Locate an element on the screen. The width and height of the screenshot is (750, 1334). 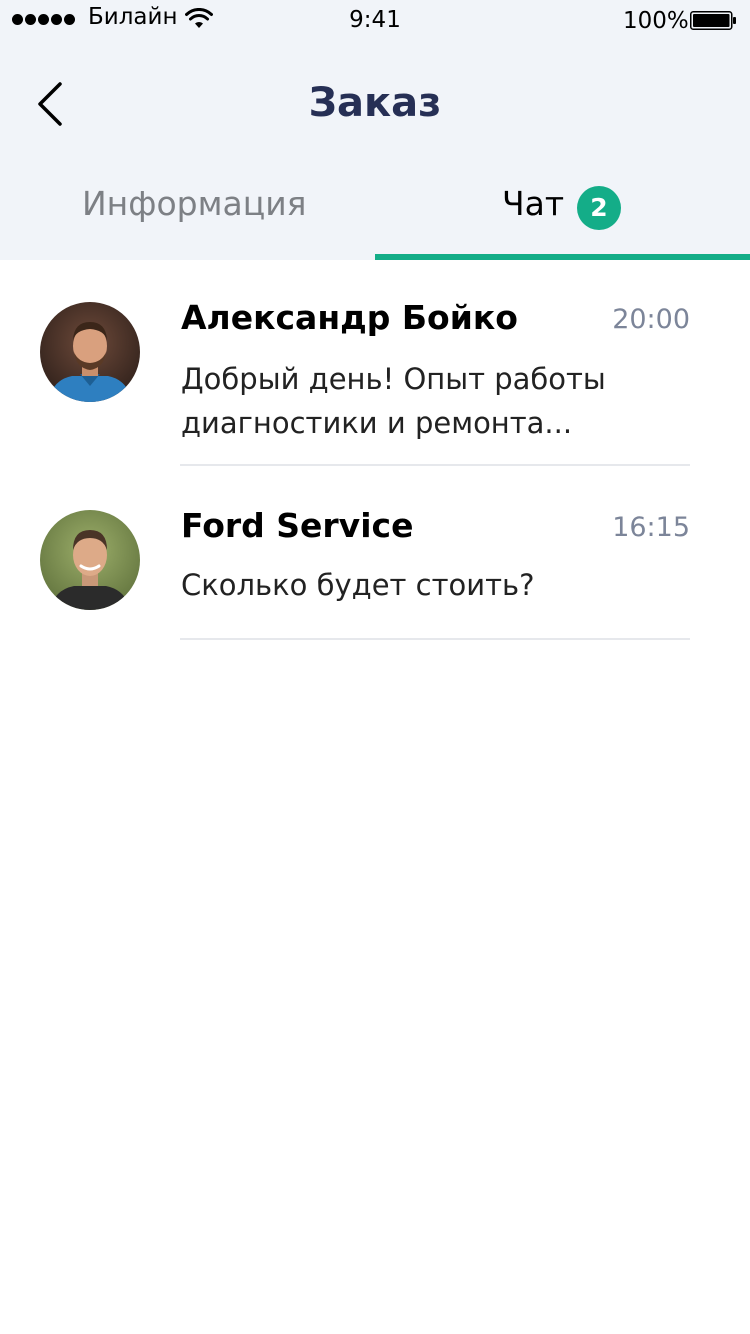
divider is located at coordinates (435, 639).